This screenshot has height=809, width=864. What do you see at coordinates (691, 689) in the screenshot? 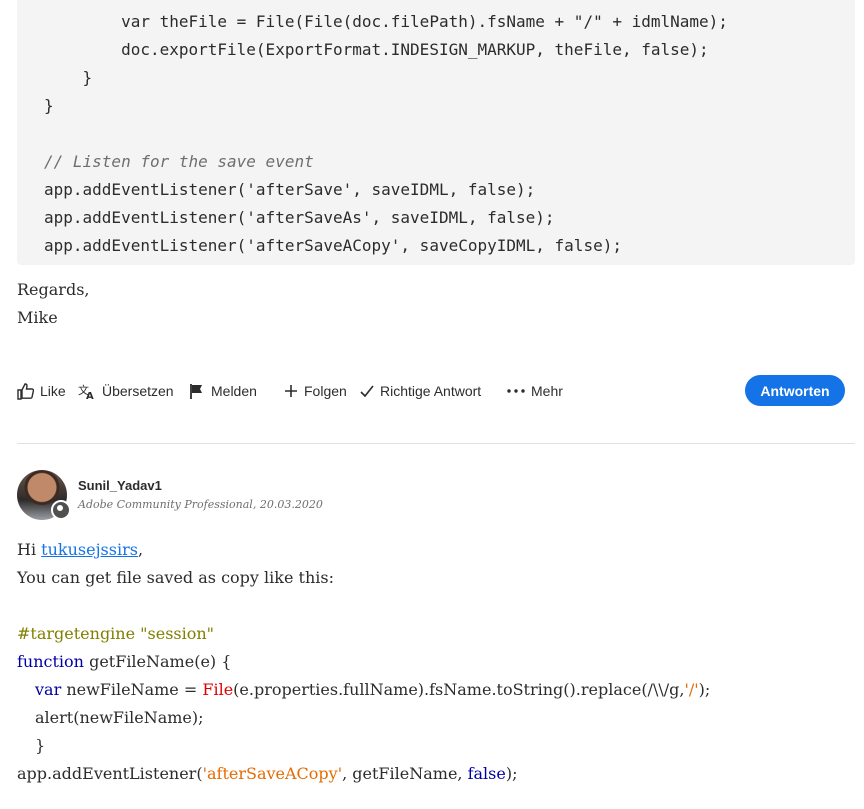
I see `code-string: '/'` at bounding box center [691, 689].